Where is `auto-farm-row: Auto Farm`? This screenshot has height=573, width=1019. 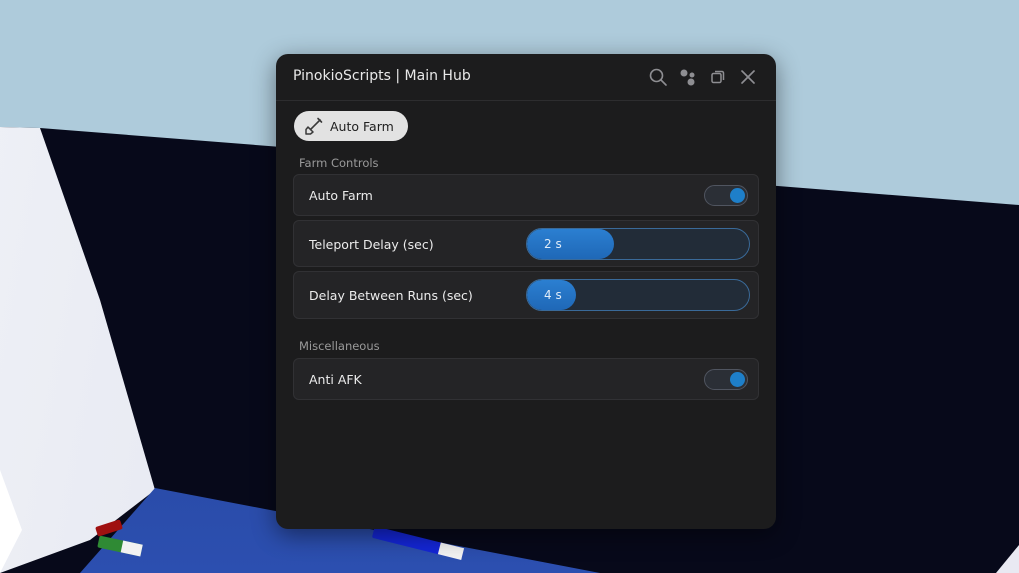 auto-farm-row: Auto Farm is located at coordinates (526, 195).